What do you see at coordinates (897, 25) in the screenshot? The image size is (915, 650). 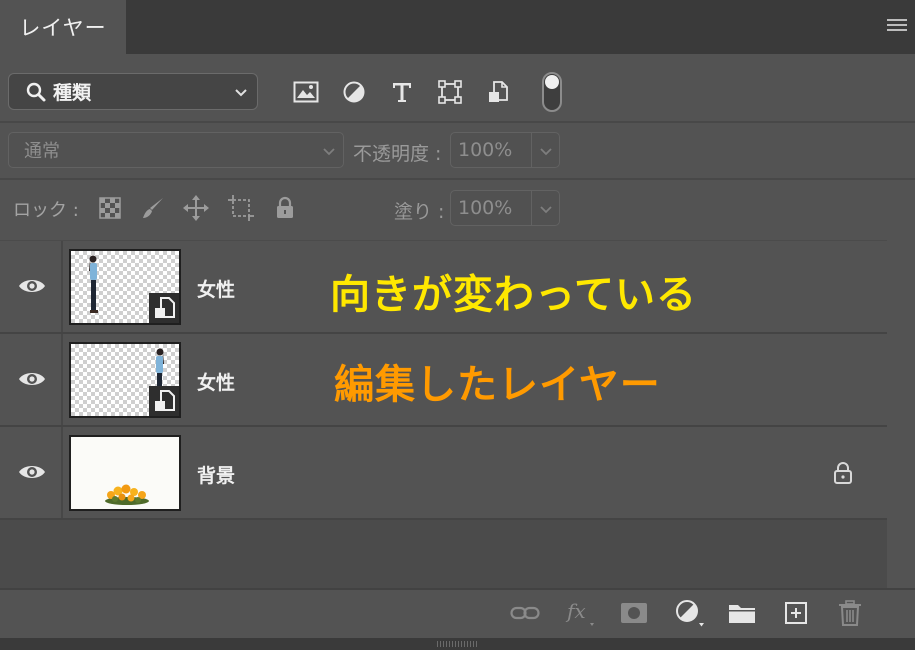 I see `panel-menu-icon` at bounding box center [897, 25].